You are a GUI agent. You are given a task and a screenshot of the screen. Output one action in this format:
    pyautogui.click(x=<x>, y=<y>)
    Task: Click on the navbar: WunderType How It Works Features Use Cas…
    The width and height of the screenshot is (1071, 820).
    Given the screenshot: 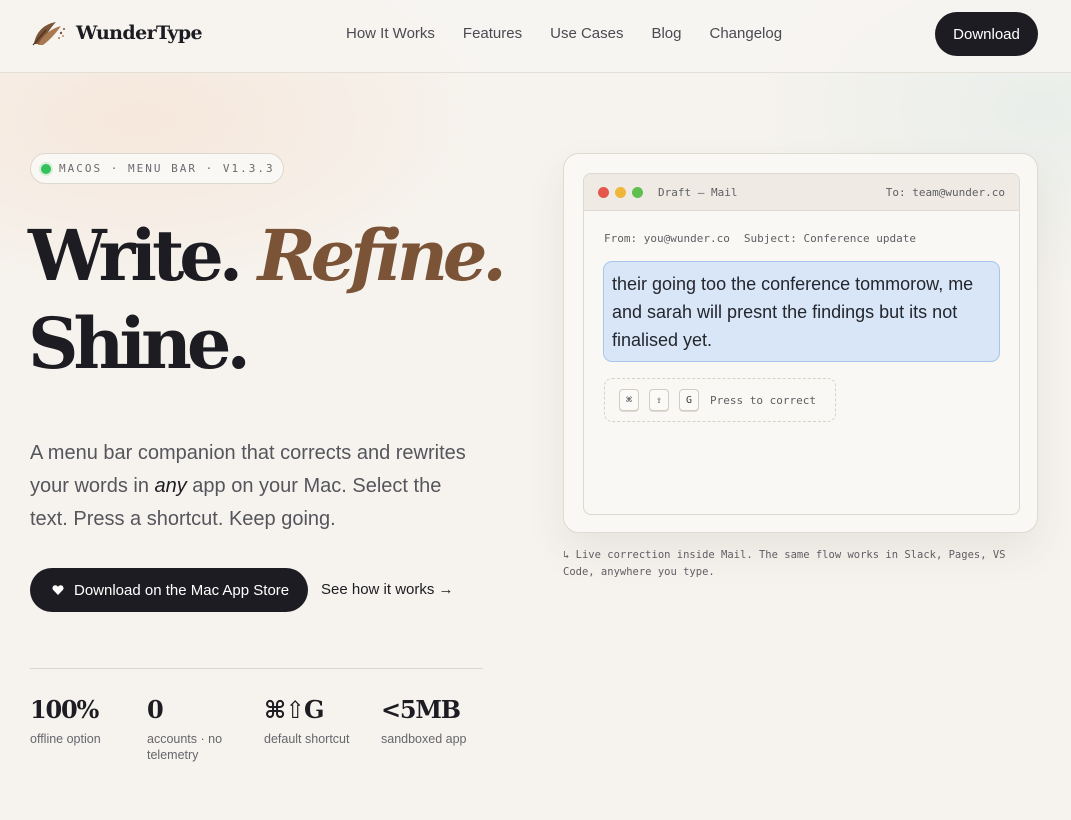 What is the action you would take?
    pyautogui.click(x=535, y=36)
    